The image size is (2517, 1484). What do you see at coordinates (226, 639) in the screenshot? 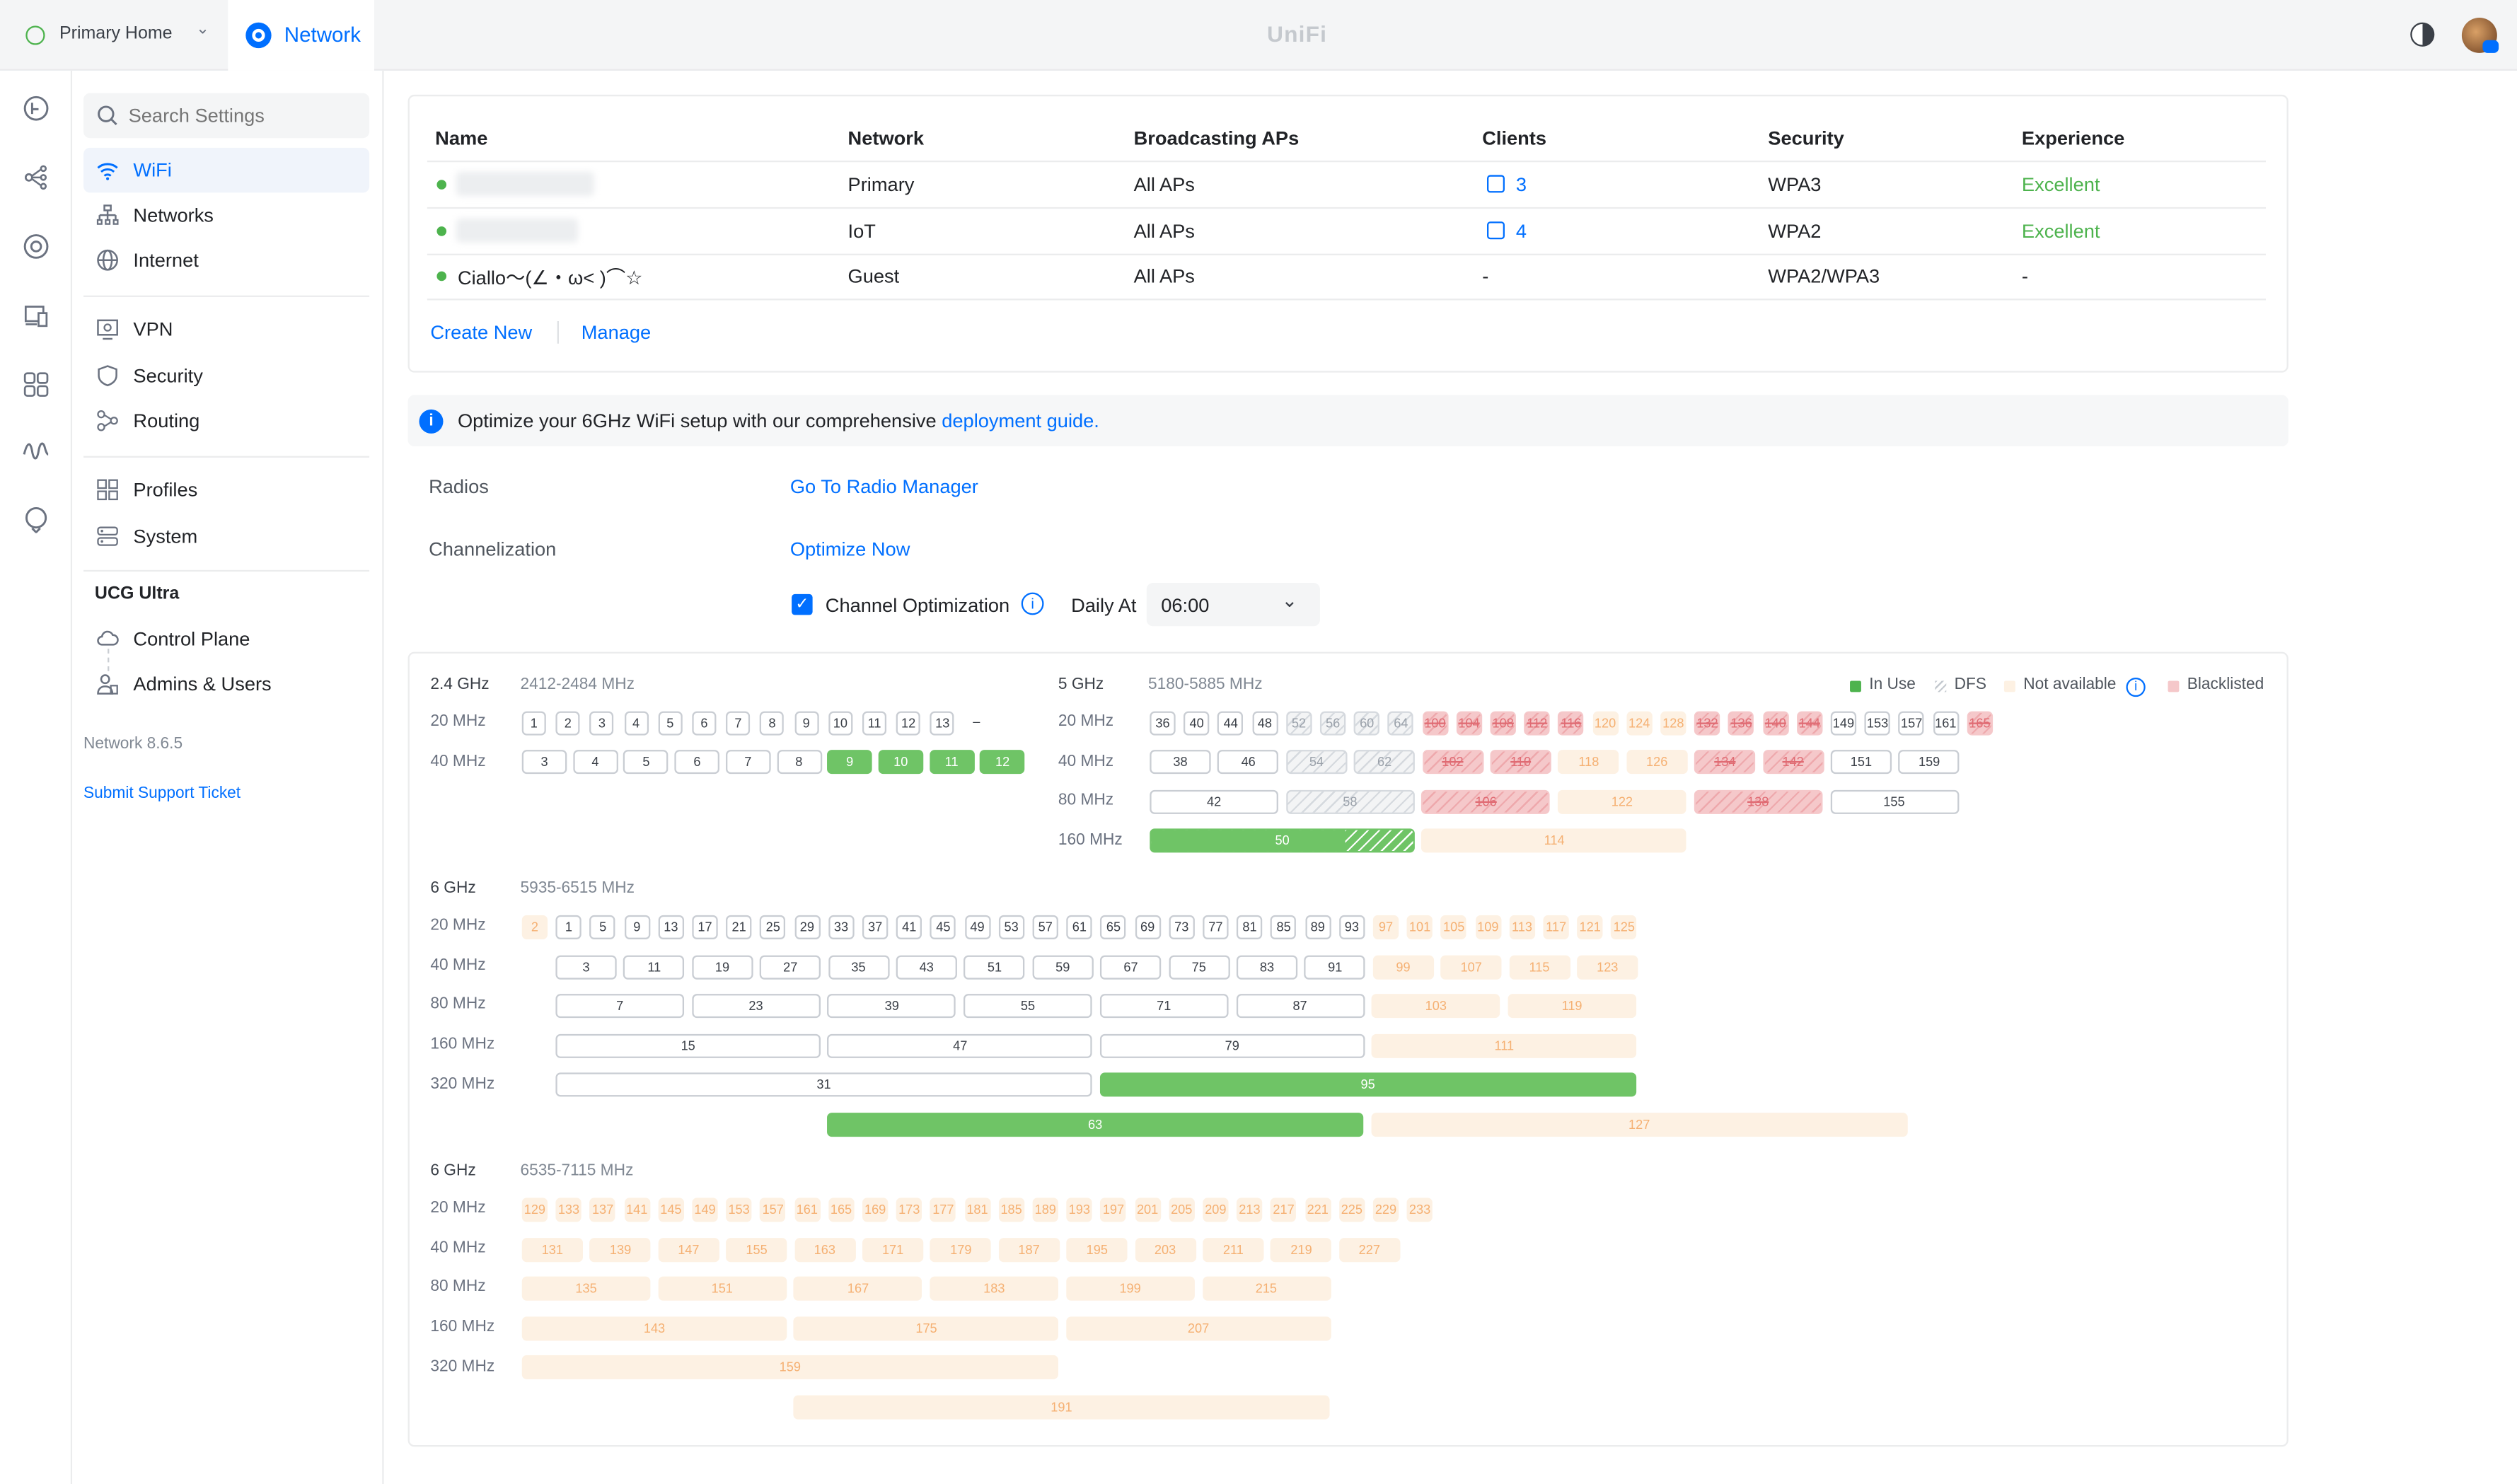
I see `sidebar-item-control-plane: Control Plane` at bounding box center [226, 639].